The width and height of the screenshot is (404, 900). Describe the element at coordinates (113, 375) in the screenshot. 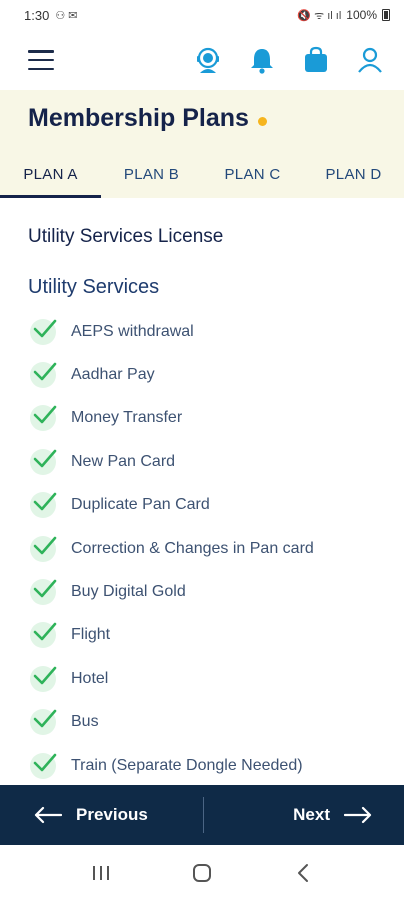

I see `service-label: Aadhar Pay` at that location.